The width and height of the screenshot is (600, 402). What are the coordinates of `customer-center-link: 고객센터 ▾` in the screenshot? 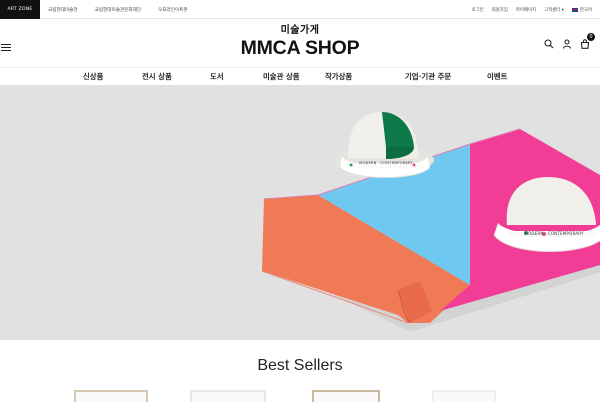 It's located at (554, 10).